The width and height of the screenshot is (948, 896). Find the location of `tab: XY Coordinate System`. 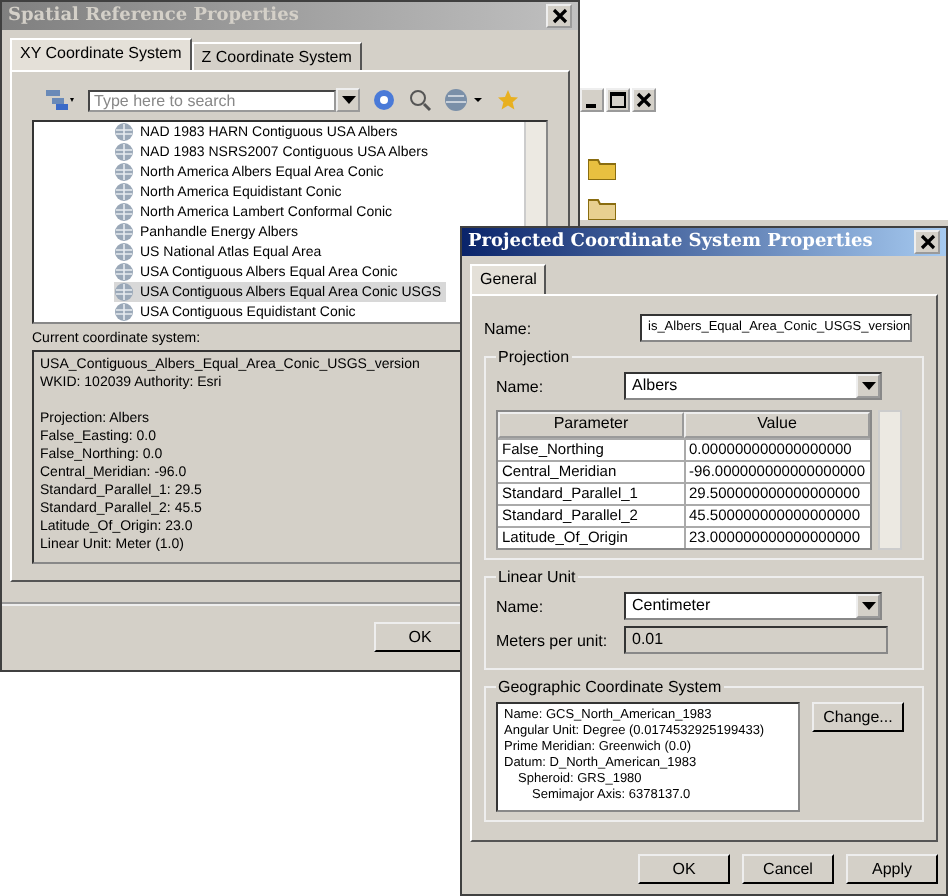

tab: XY Coordinate System is located at coordinates (101, 54).